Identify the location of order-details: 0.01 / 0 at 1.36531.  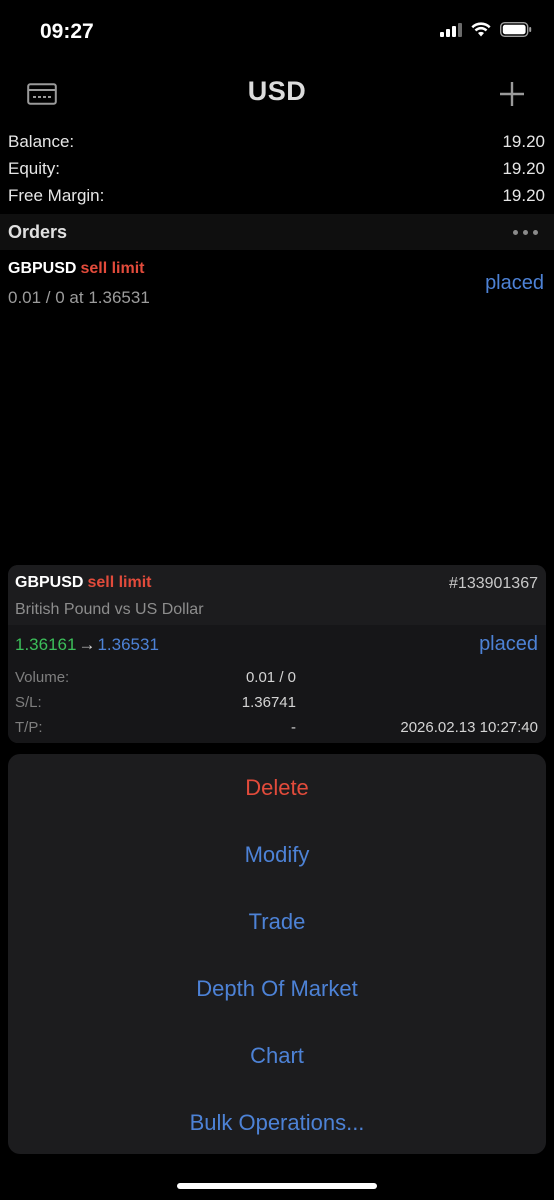
(79, 297).